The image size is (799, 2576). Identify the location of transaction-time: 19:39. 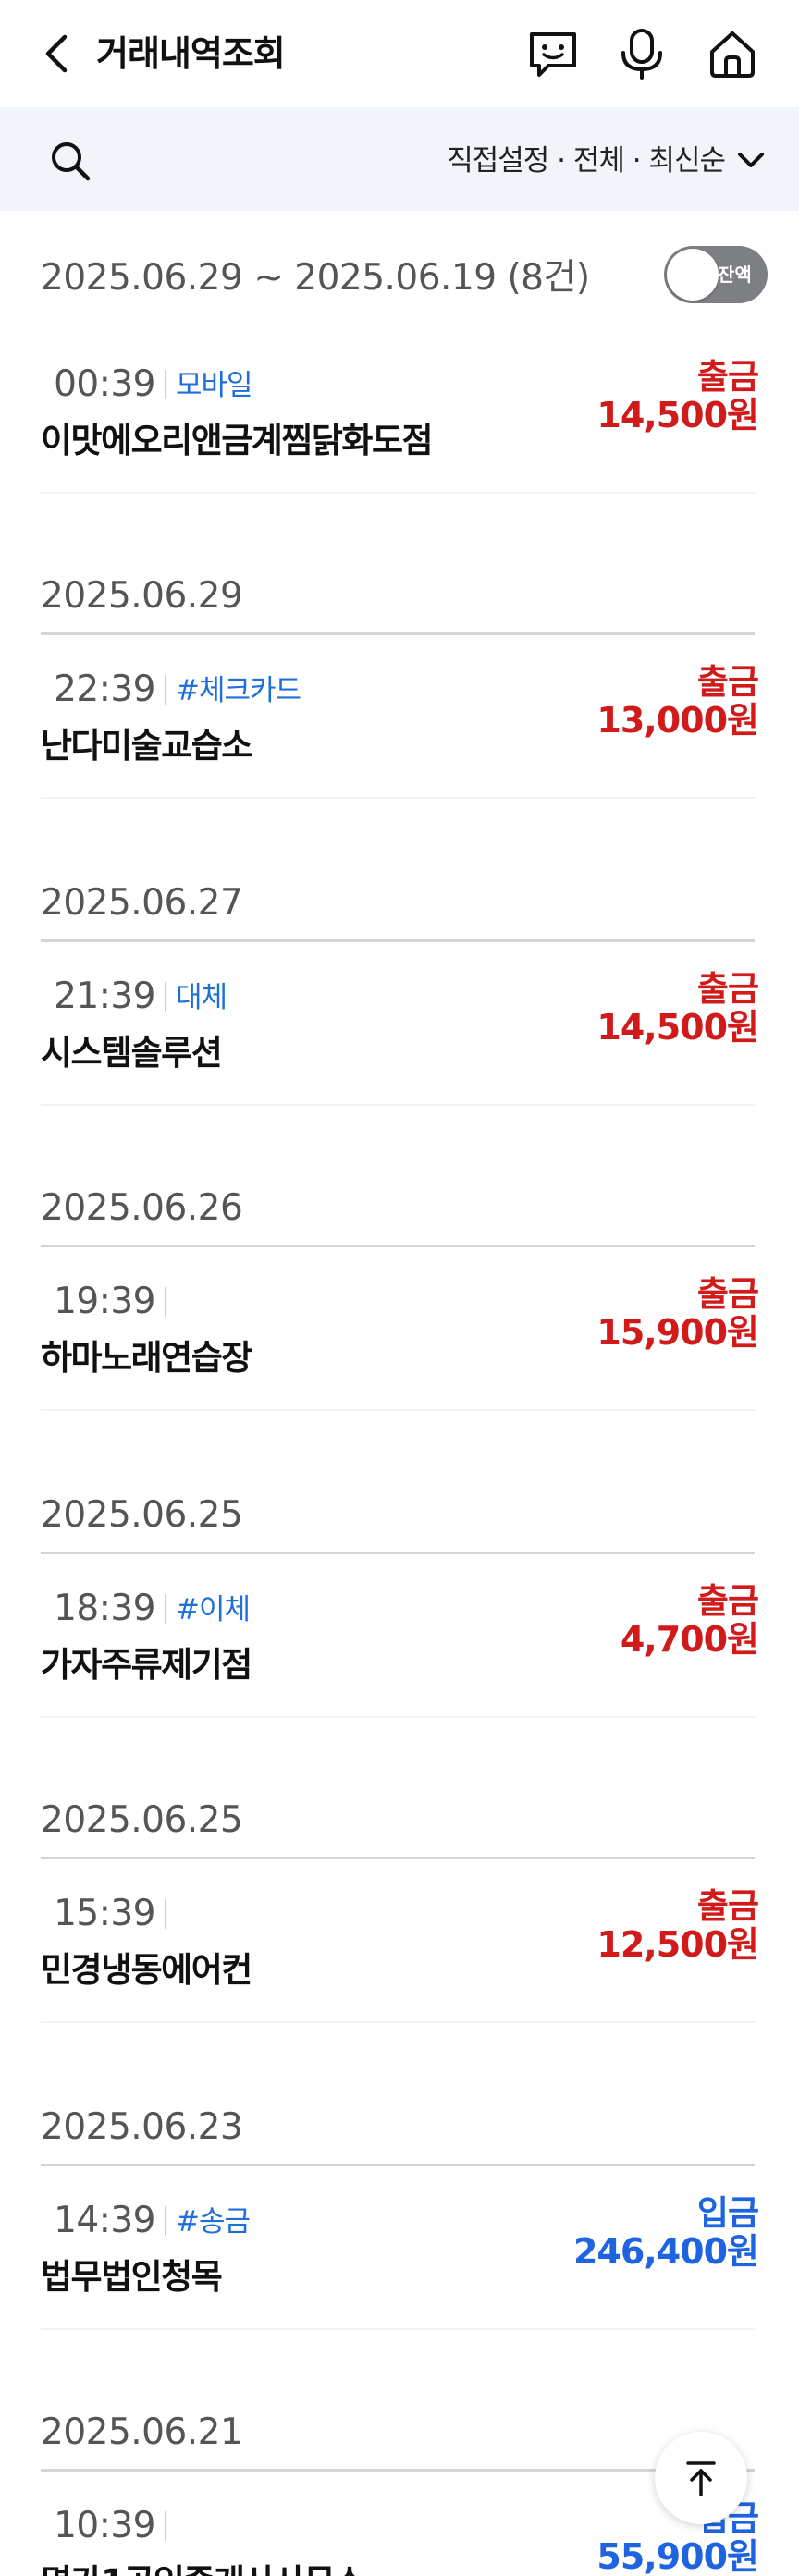
(104, 1302).